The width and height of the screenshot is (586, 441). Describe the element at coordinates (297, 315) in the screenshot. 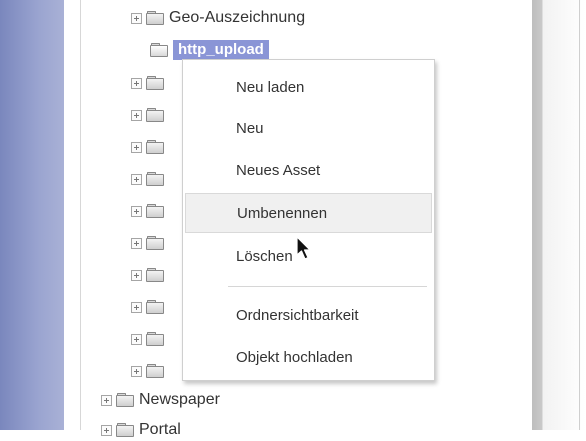

I see `menu-item-label: Ordnersichtbarkeit` at that location.